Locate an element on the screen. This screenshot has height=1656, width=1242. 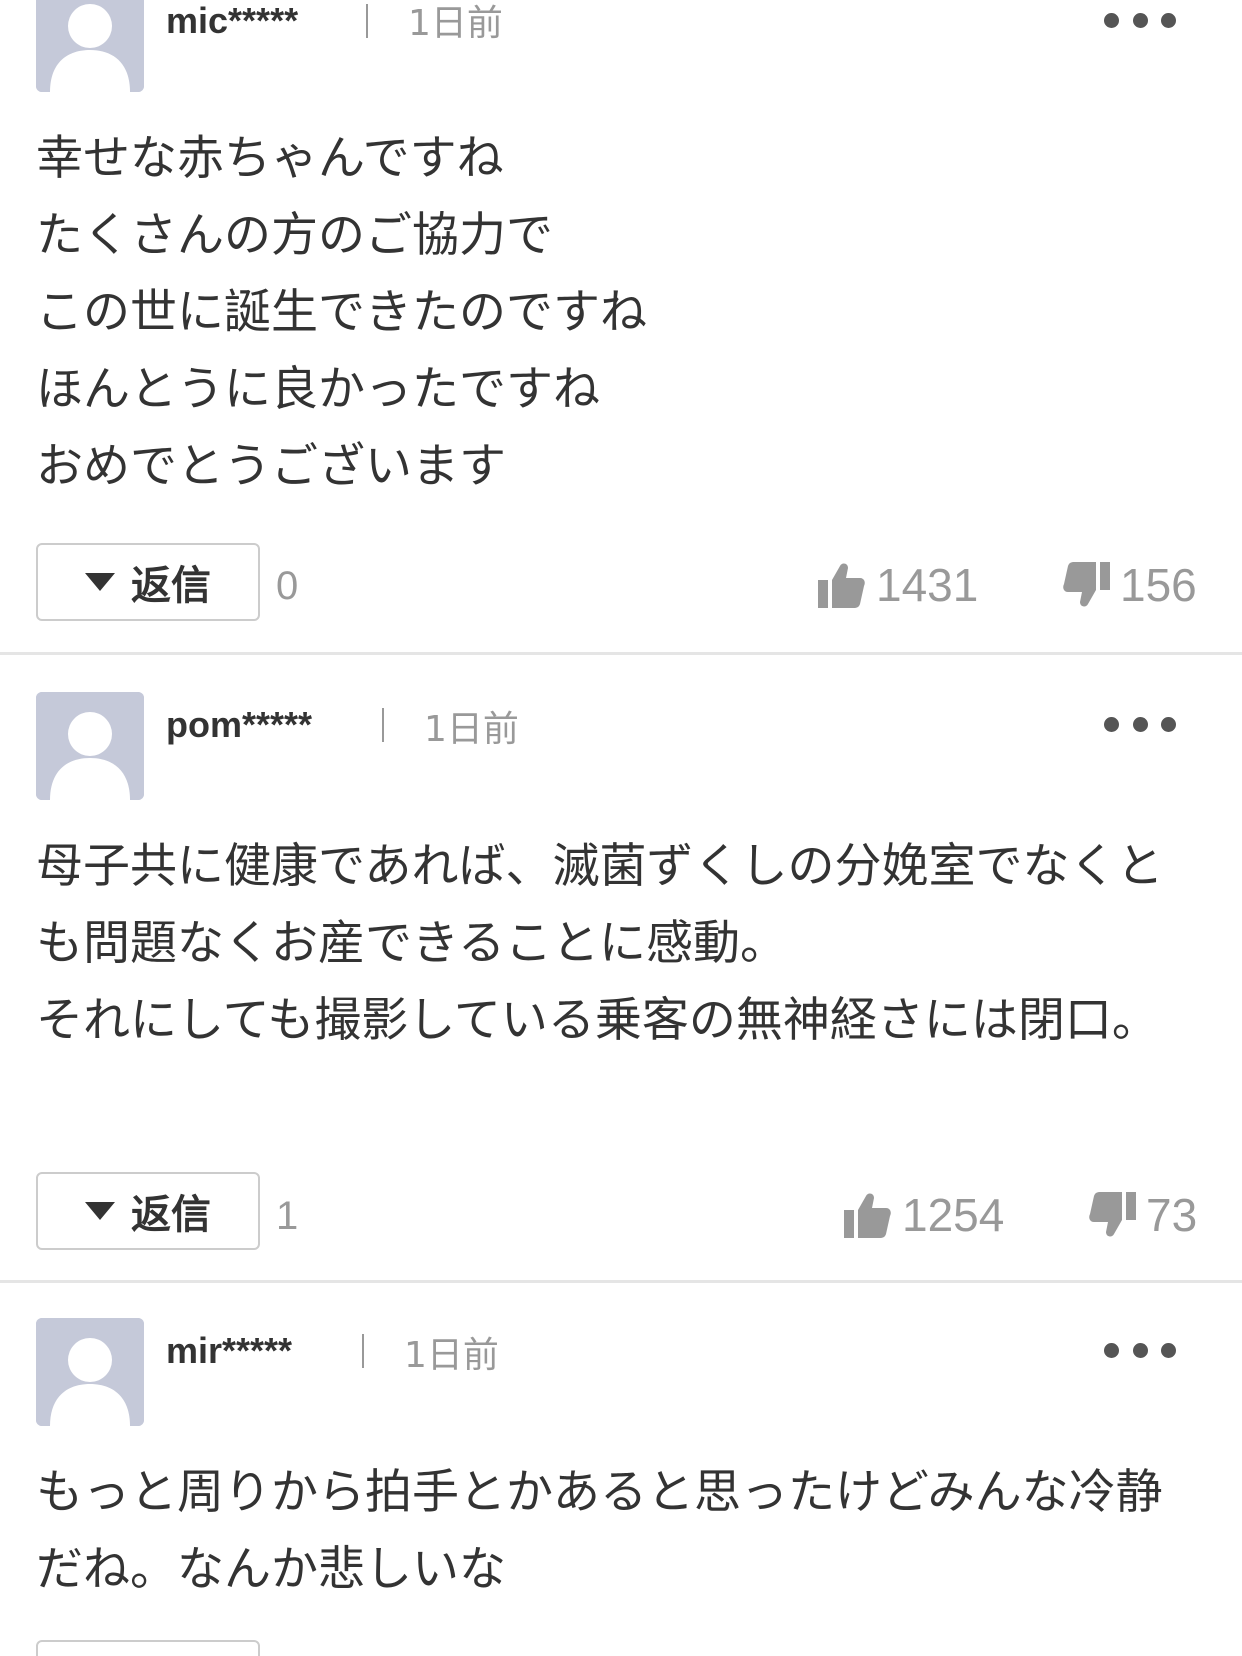
like-button: 1254 is located at coordinates (924, 1215).